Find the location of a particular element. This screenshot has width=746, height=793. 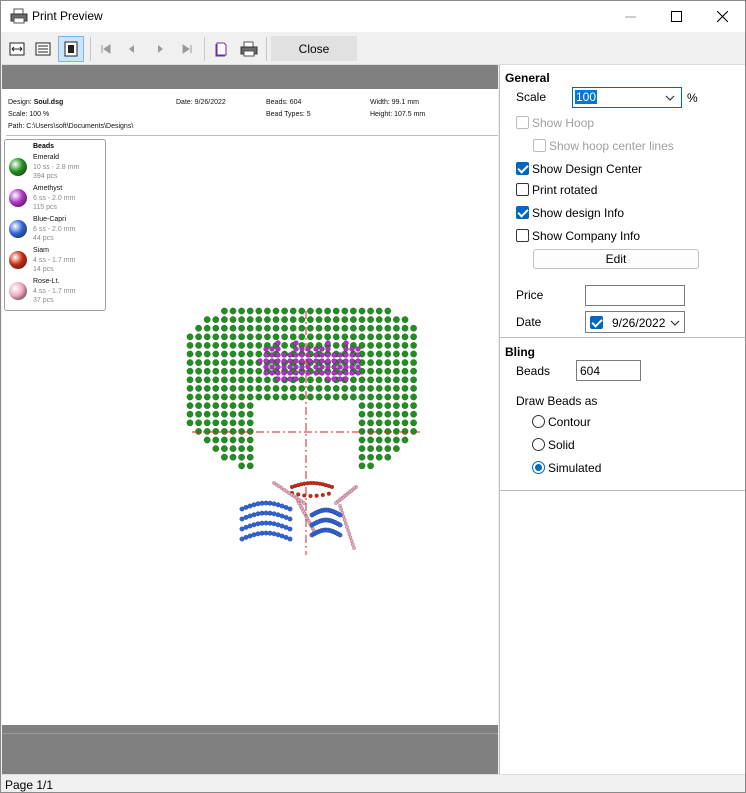

maximize-button is located at coordinates (676, 16).